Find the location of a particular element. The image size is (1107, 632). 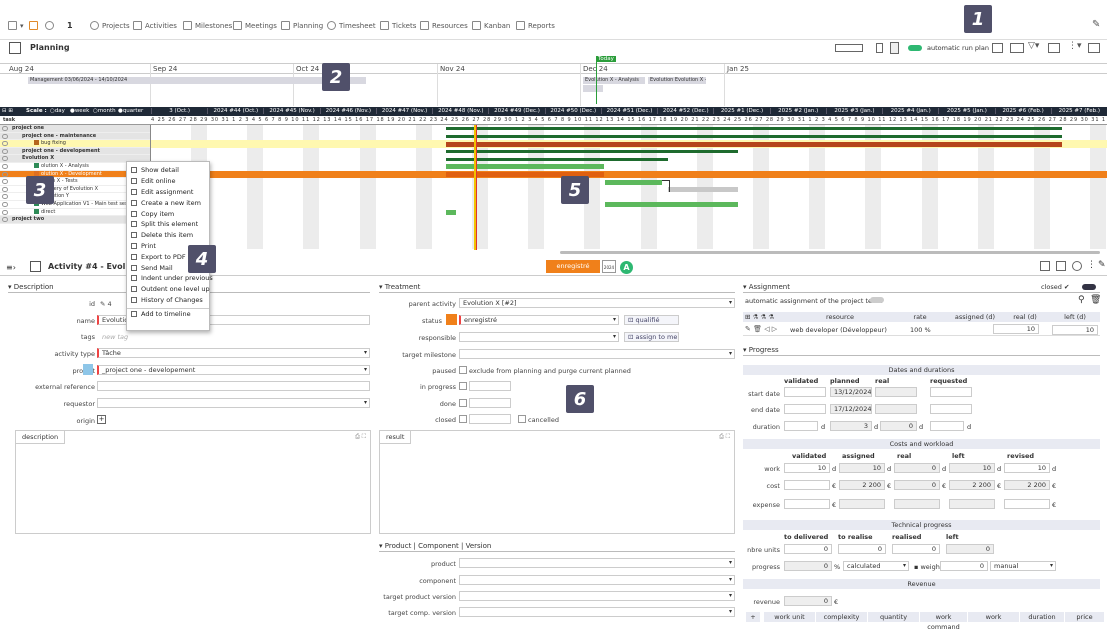

timeline-item-evolution: Evolution Evolution X - is located at coordinates (677, 80).